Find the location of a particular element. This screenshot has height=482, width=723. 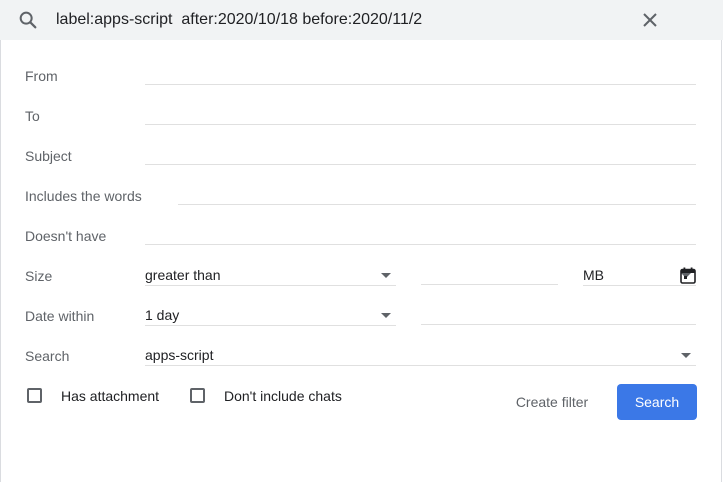

search-scope-label: Search is located at coordinates (47, 356).